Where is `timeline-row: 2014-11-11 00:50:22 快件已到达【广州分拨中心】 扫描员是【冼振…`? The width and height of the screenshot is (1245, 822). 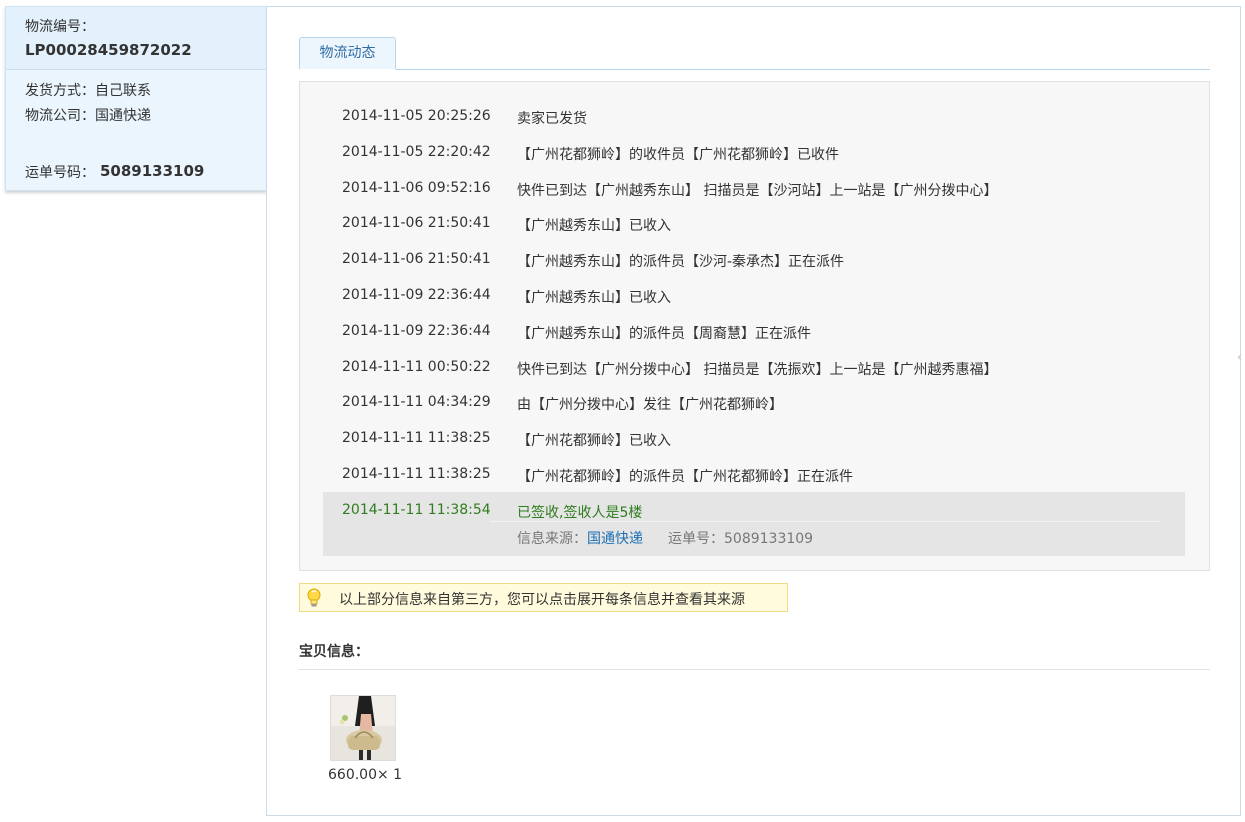 timeline-row: 2014-11-11 00:50:22 快件已到达【广州分拨中心】 扫描员是【冼振… is located at coordinates (754, 369).